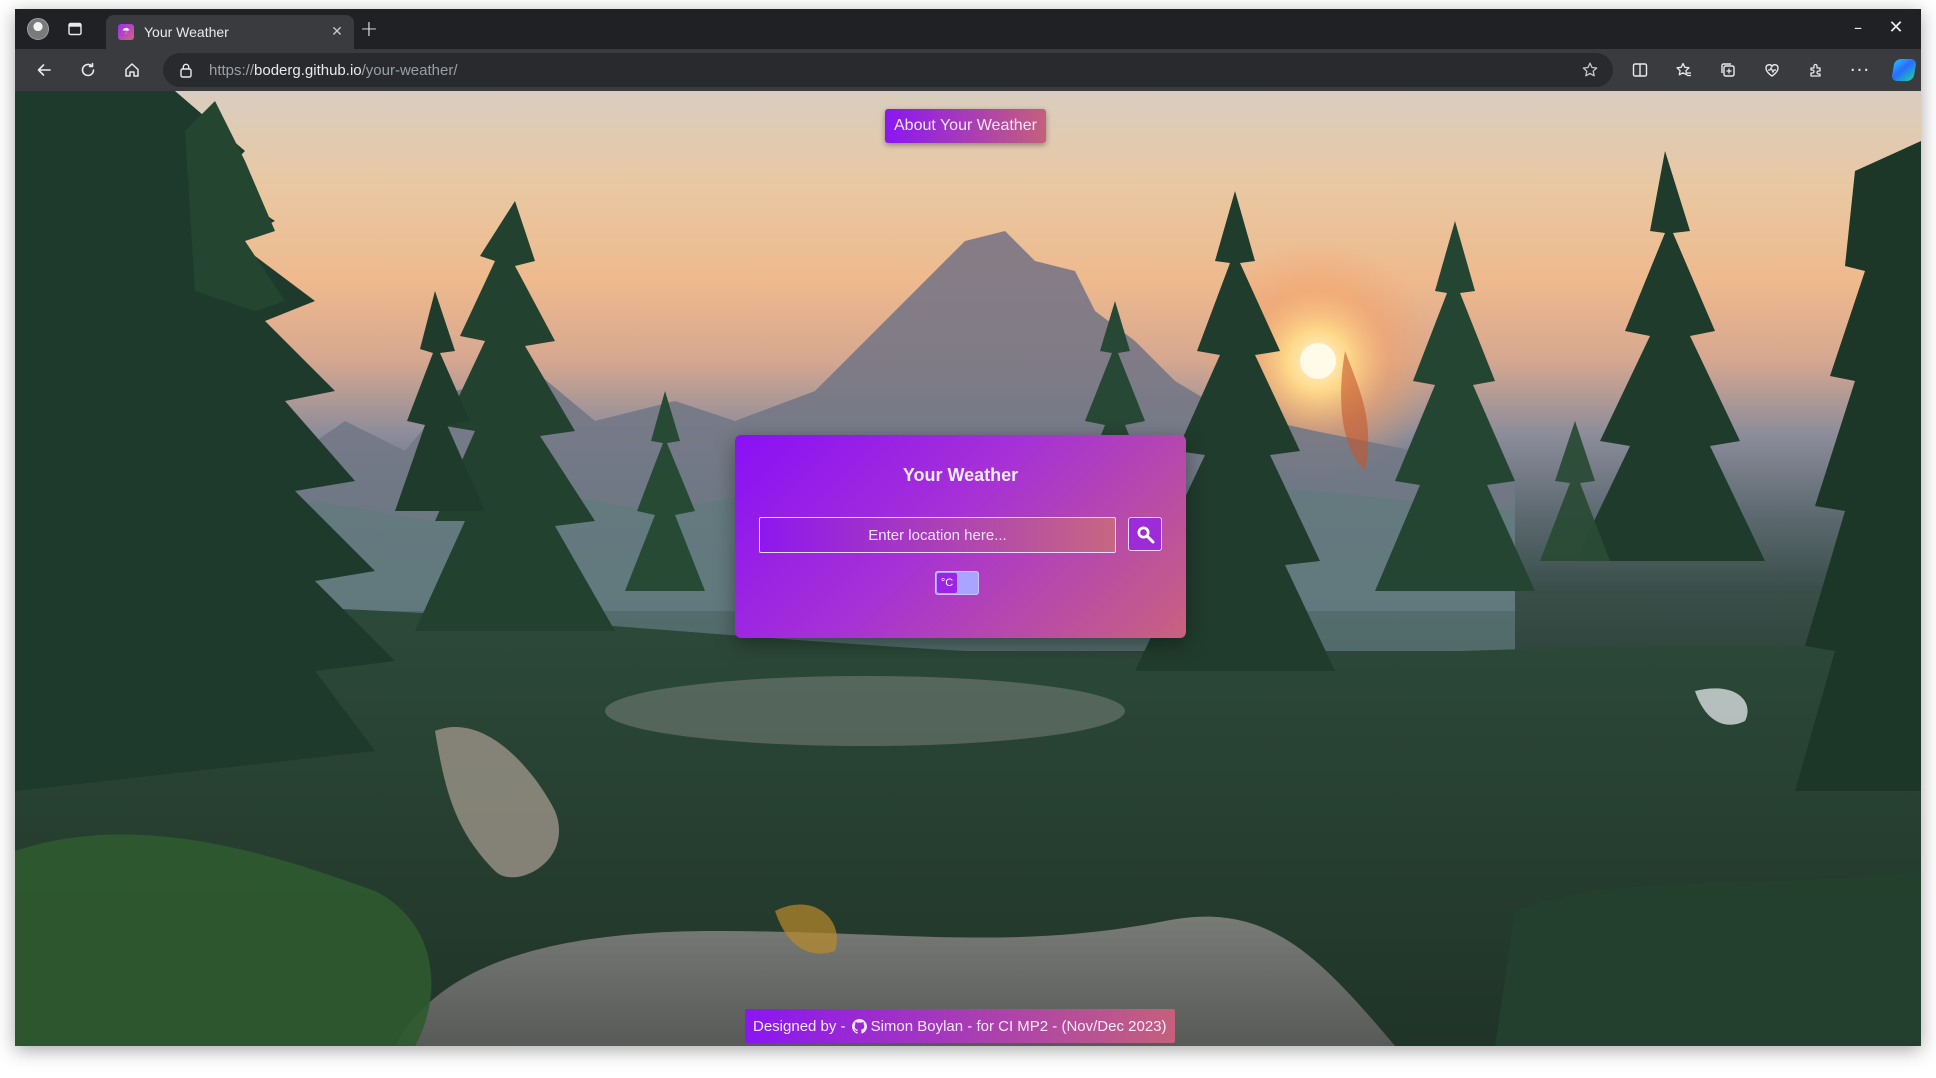 This screenshot has height=1078, width=1936. I want to click on search-button, so click(1145, 534).